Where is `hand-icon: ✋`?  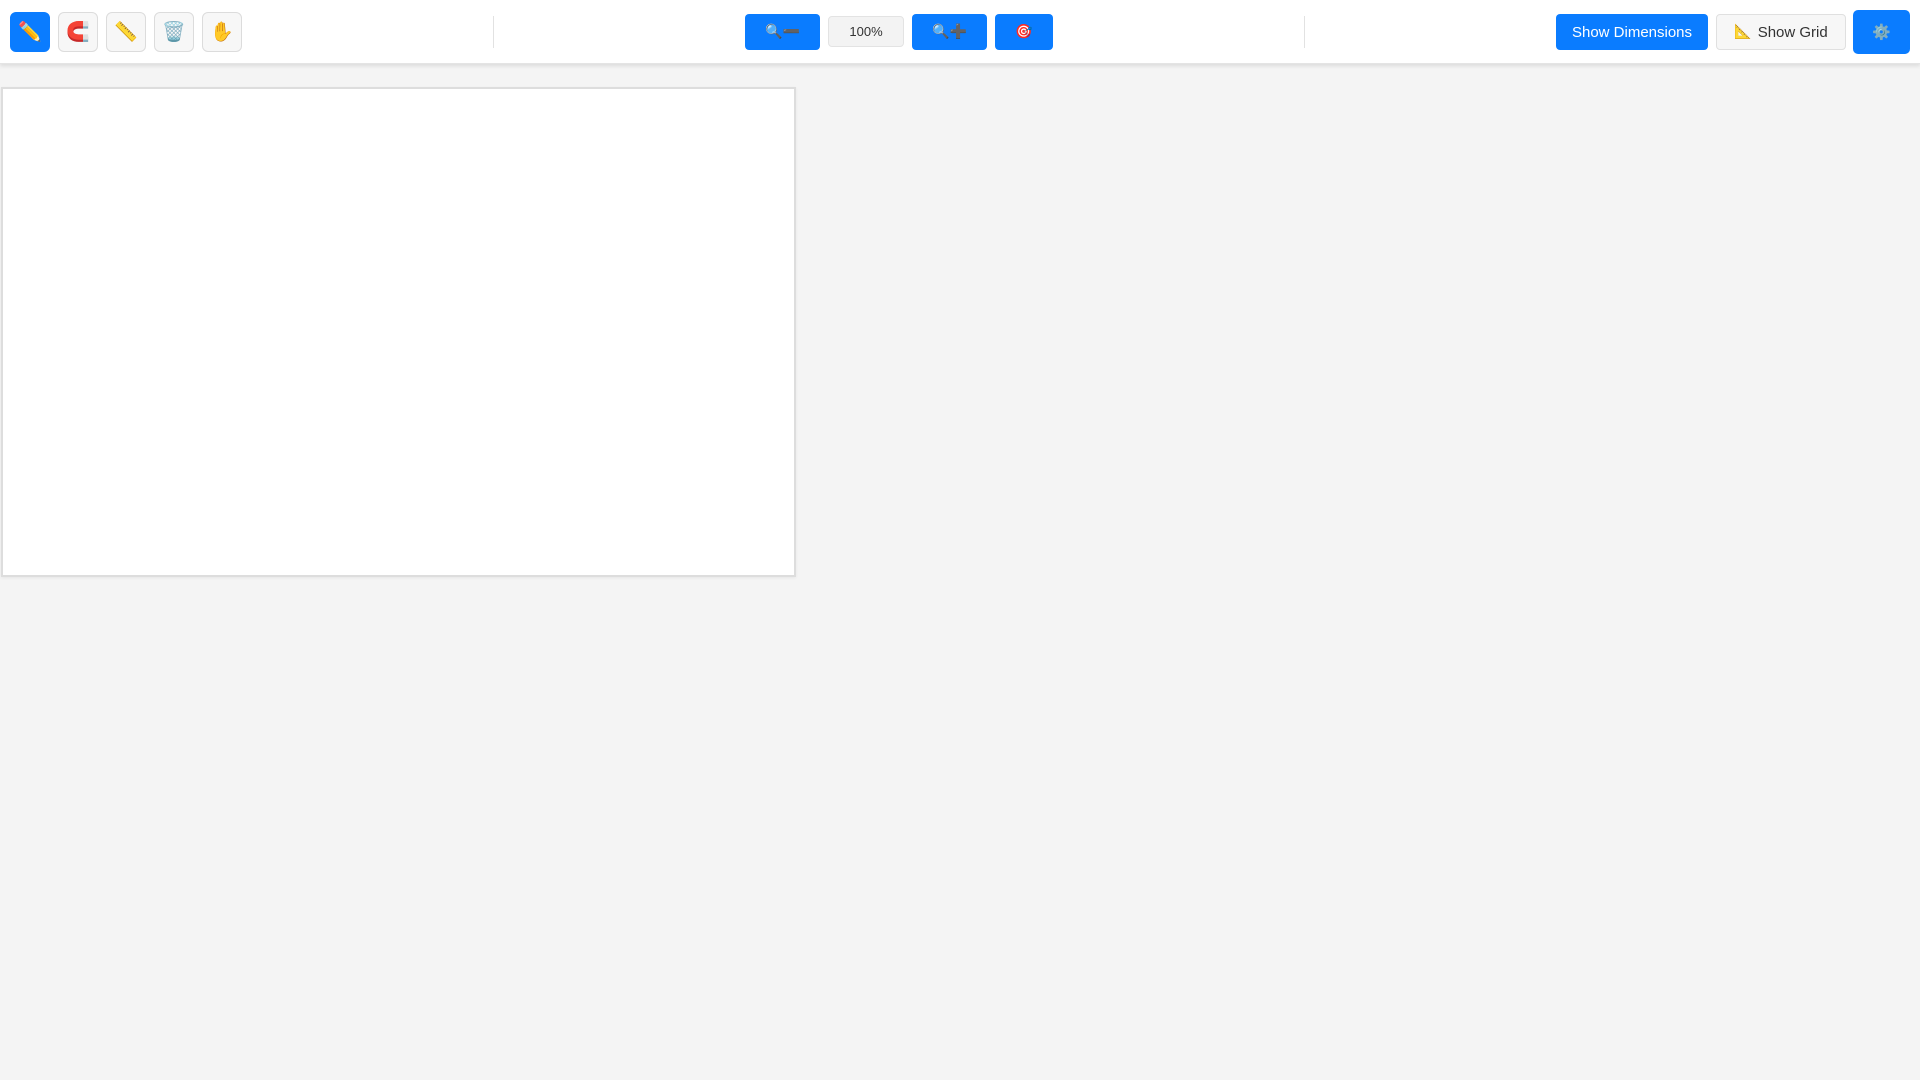 hand-icon: ✋ is located at coordinates (222, 31).